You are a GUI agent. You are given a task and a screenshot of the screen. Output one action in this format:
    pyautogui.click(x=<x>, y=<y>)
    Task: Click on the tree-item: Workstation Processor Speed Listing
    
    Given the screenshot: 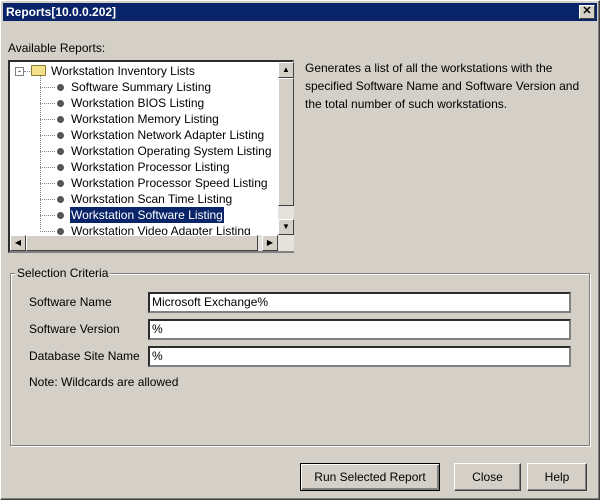 What is the action you would take?
    pyautogui.click(x=144, y=183)
    